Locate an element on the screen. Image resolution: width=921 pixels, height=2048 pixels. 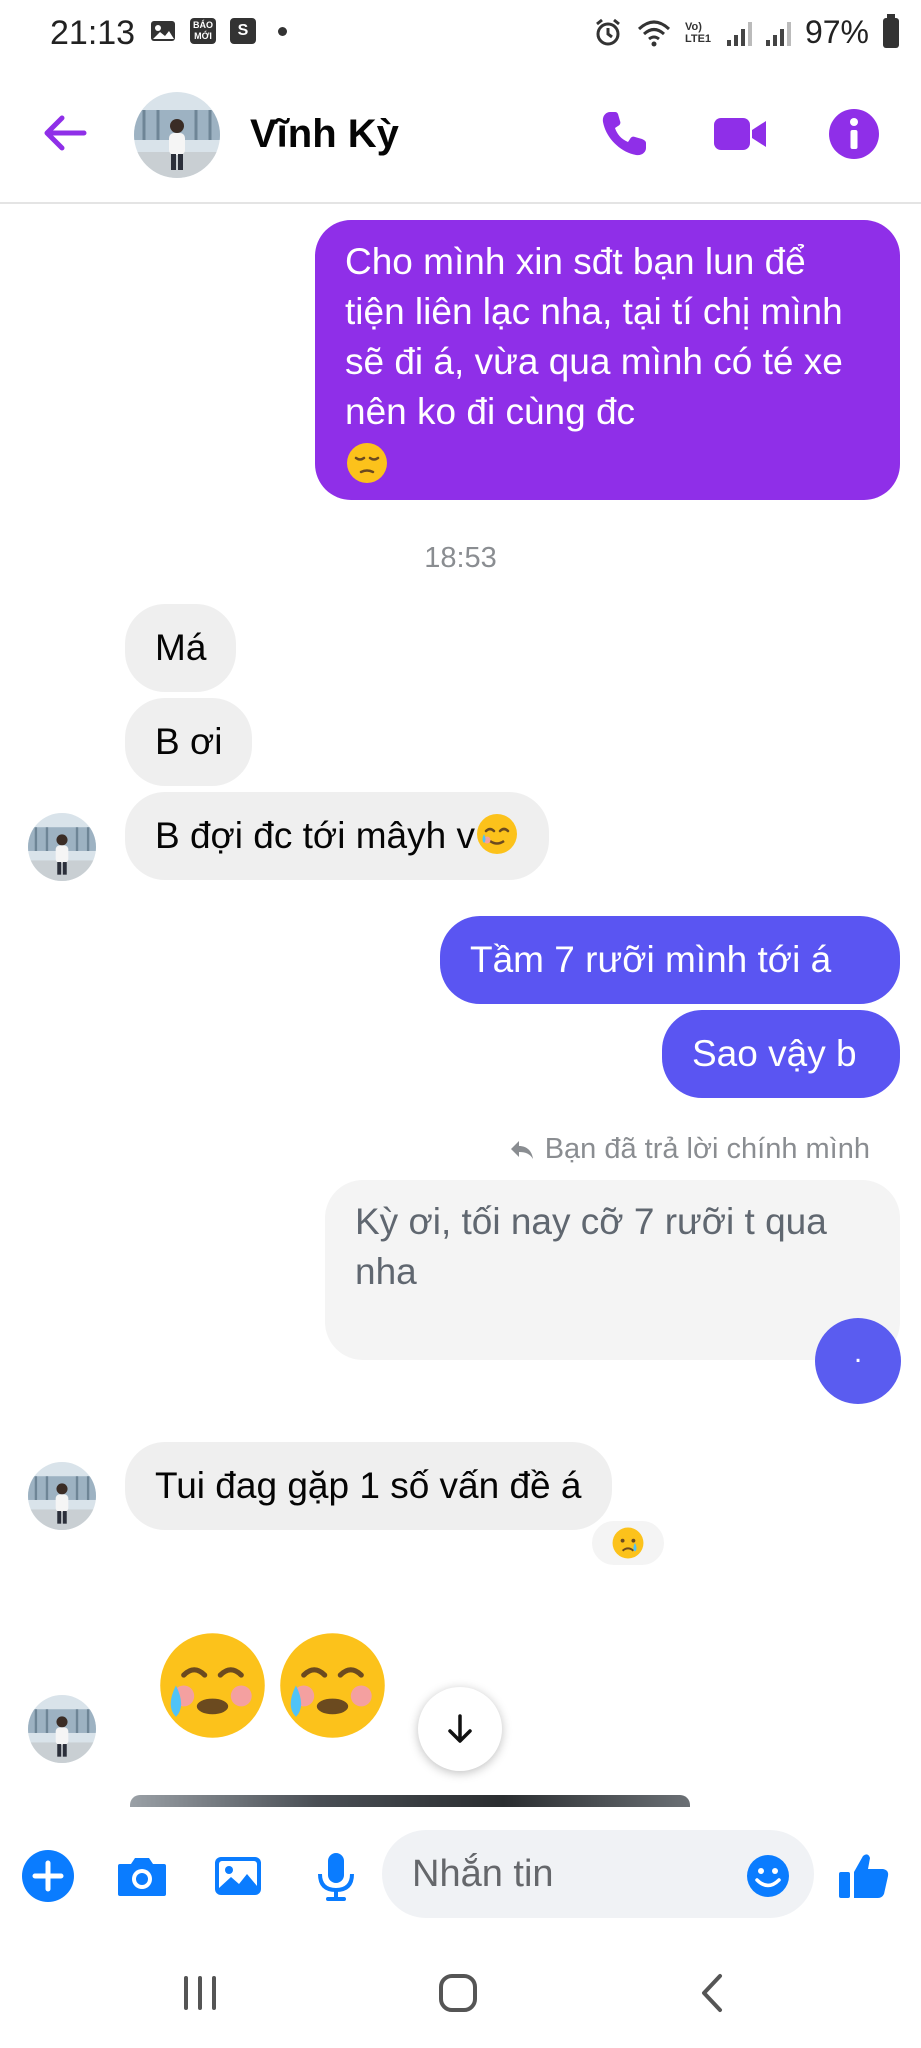
incoming-message-3: B đợi đc tới mâyh v is located at coordinates (337, 836).